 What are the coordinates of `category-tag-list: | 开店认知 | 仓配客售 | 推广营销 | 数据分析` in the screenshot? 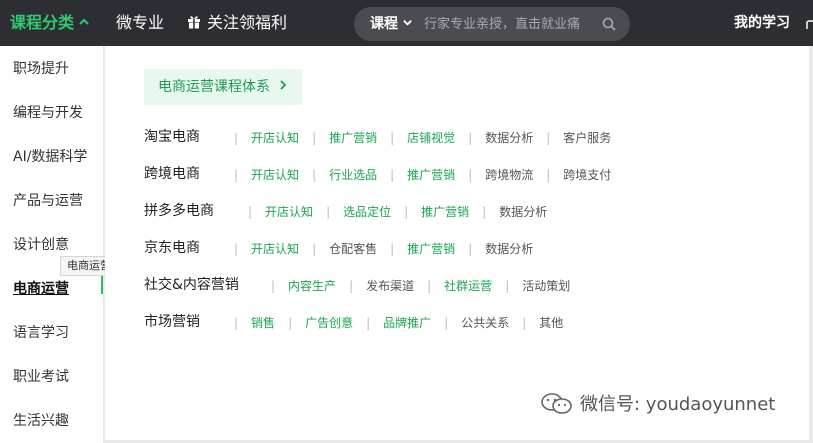 It's located at (390, 248).